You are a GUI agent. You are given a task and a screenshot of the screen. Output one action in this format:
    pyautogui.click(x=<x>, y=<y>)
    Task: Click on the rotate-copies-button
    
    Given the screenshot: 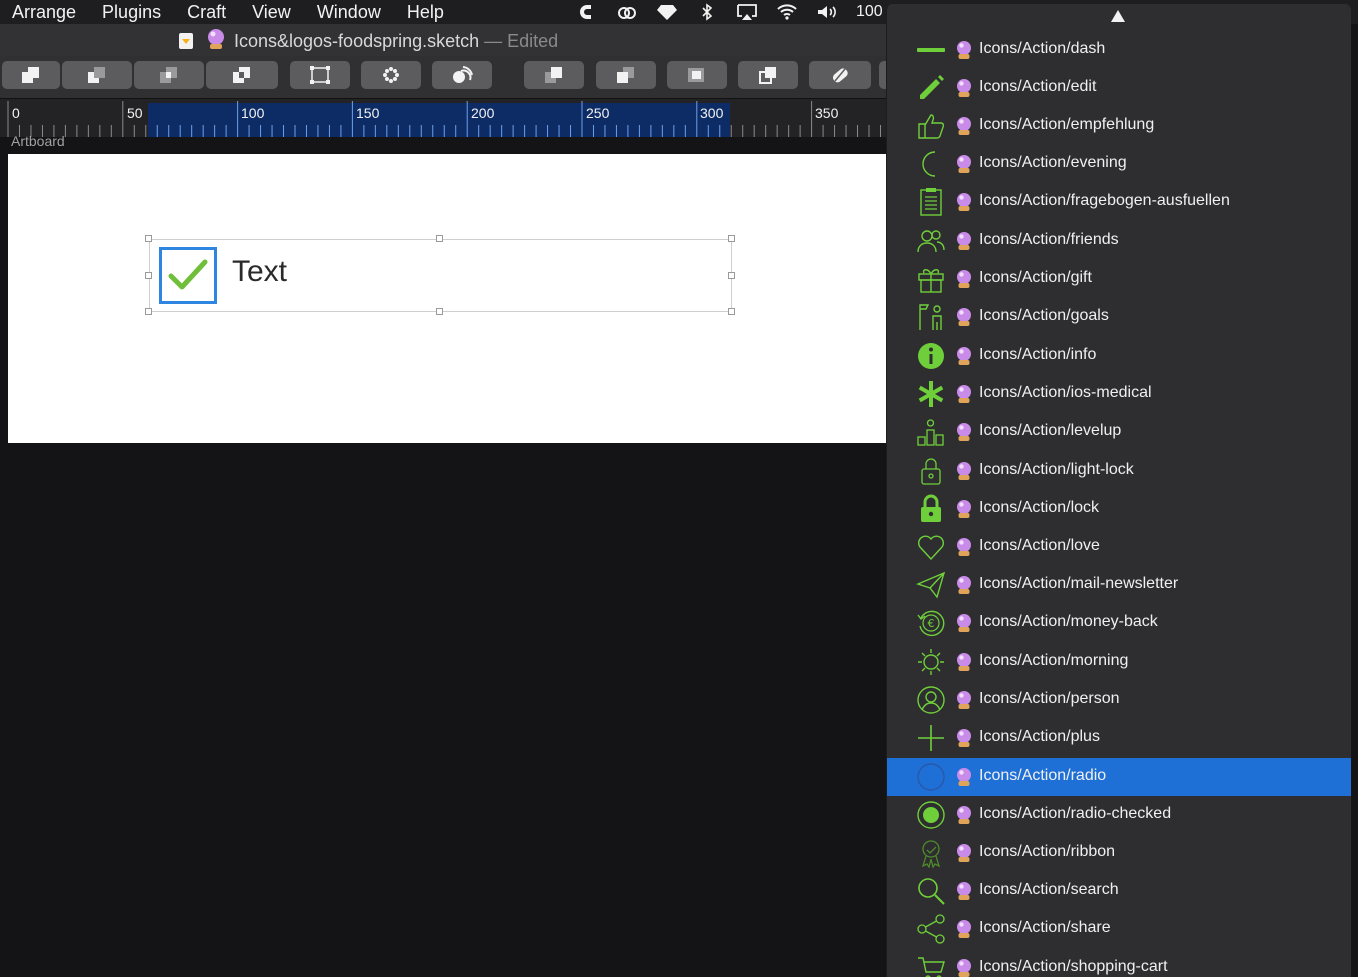 What is the action you would take?
    pyautogui.click(x=391, y=75)
    